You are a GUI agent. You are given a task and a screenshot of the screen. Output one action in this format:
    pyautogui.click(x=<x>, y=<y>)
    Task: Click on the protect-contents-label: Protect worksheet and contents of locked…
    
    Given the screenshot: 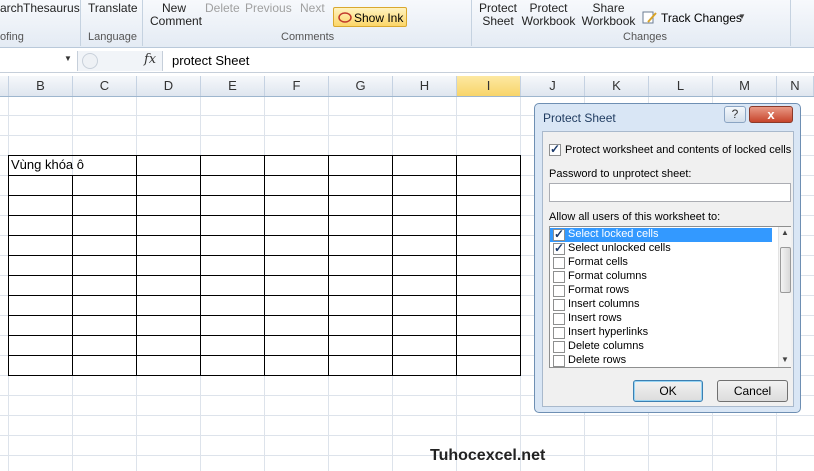 What is the action you would take?
    pyautogui.click(x=678, y=150)
    